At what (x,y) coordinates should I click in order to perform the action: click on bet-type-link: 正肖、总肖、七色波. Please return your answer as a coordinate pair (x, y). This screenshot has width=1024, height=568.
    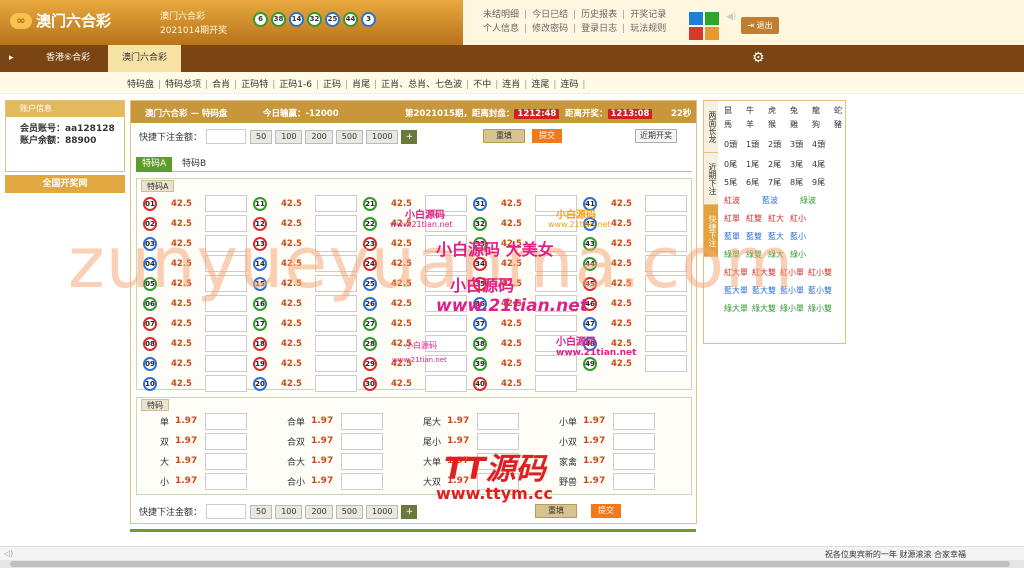
    Looking at the image, I should click on (421, 85).